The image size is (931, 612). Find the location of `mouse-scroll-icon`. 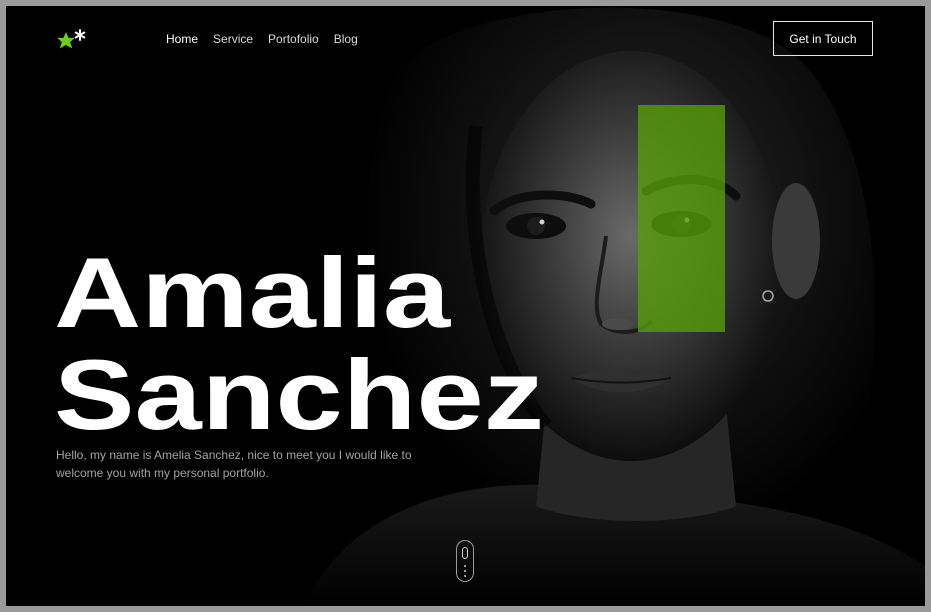

mouse-scroll-icon is located at coordinates (465, 561).